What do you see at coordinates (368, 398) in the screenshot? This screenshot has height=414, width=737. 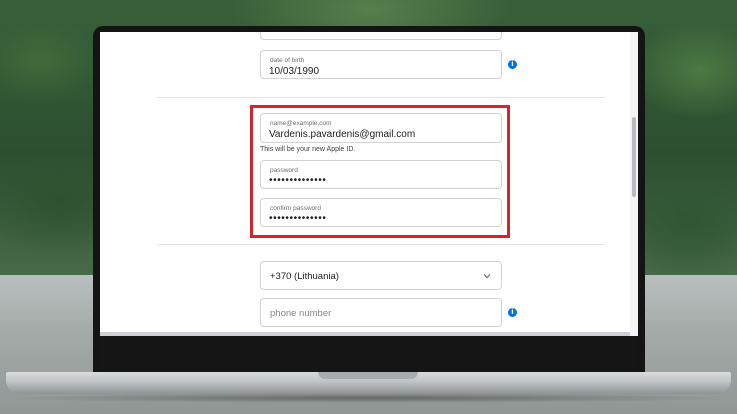 I see `laptop-shadow` at bounding box center [368, 398].